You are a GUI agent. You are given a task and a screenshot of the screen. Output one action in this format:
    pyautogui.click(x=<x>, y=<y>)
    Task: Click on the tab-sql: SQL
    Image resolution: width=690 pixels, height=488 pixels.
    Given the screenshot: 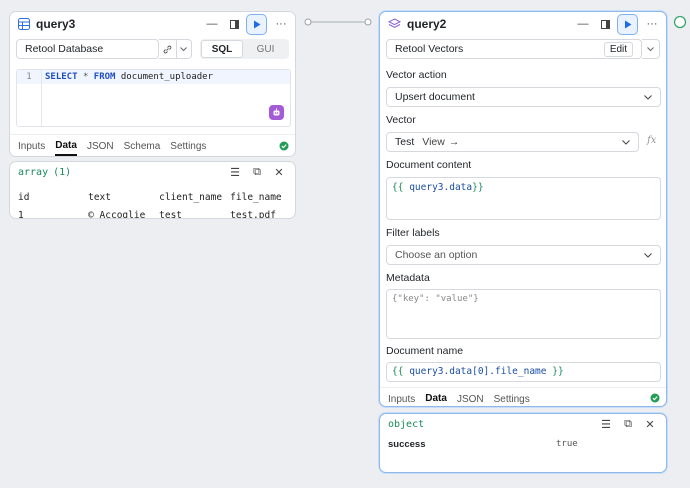 What is the action you would take?
    pyautogui.click(x=222, y=49)
    